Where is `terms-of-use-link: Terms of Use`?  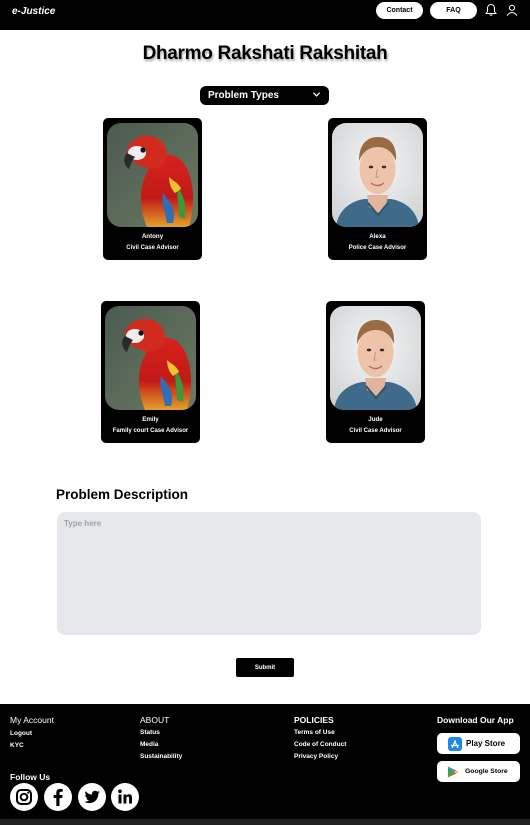
terms-of-use-link: Terms of Use is located at coordinates (314, 732).